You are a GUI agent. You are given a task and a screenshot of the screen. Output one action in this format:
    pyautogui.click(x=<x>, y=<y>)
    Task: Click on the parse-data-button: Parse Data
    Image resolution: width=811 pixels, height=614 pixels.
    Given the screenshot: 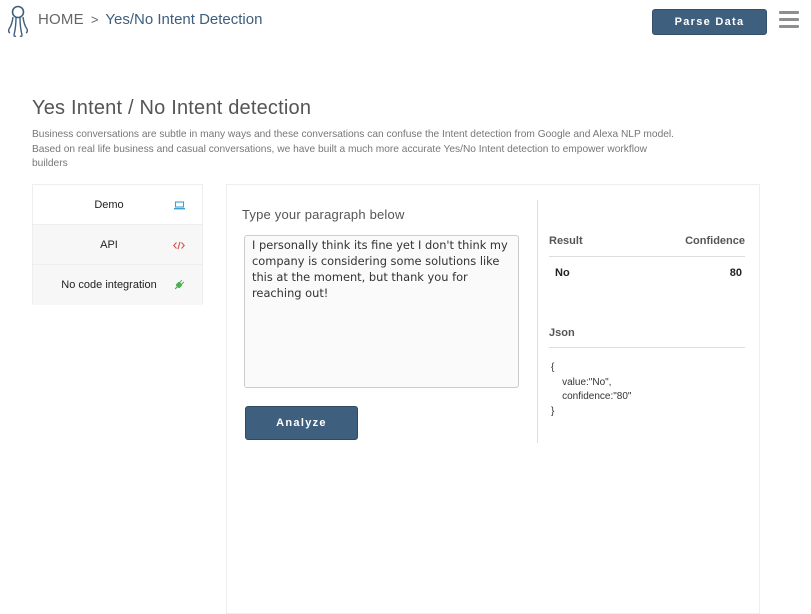 What is the action you would take?
    pyautogui.click(x=709, y=22)
    